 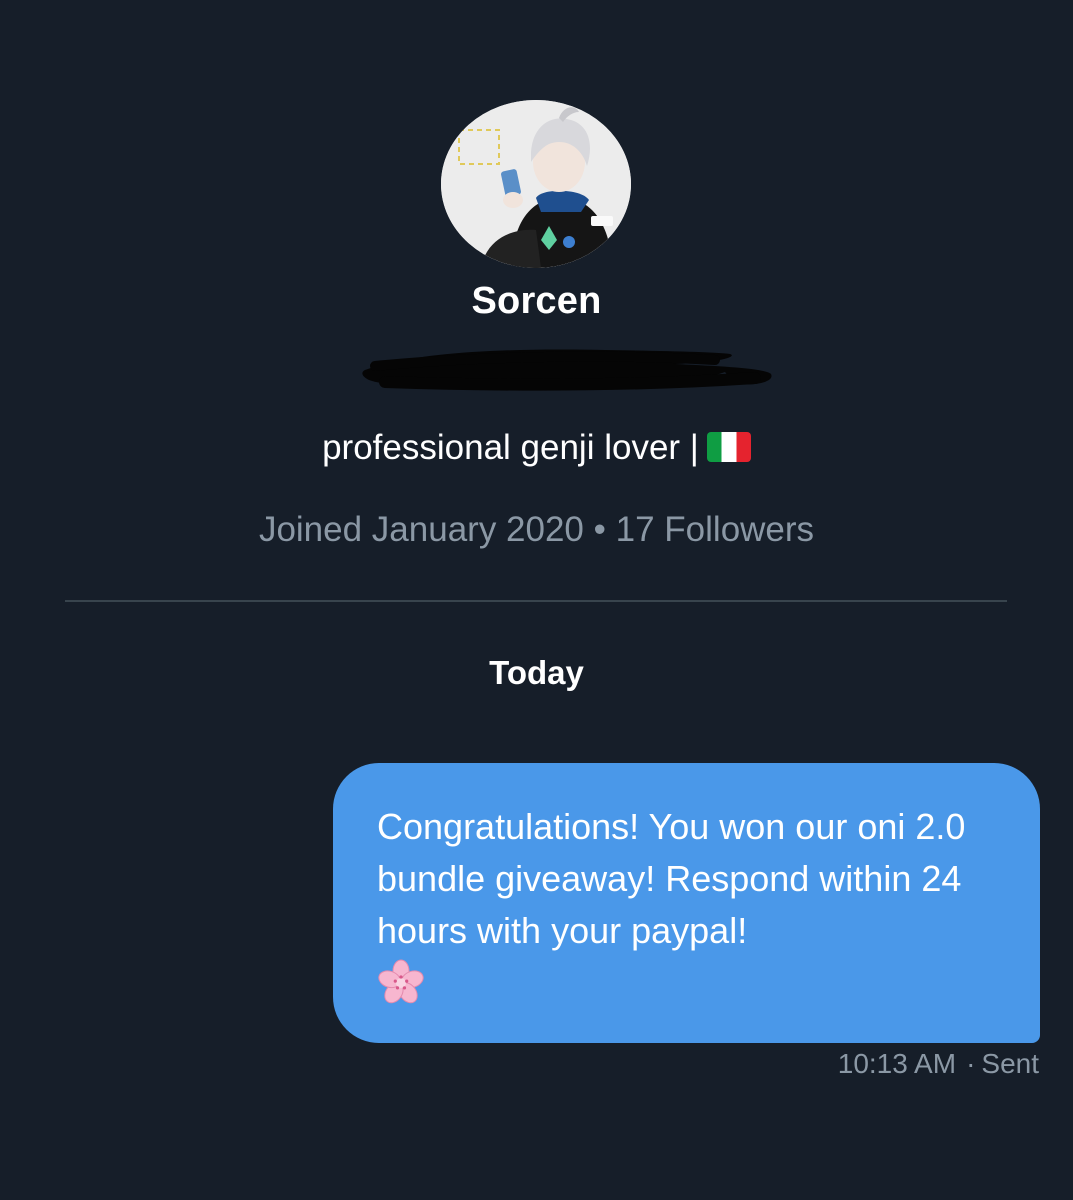 What do you see at coordinates (536, 301) in the screenshot?
I see `profile-display-name: Sorcen` at bounding box center [536, 301].